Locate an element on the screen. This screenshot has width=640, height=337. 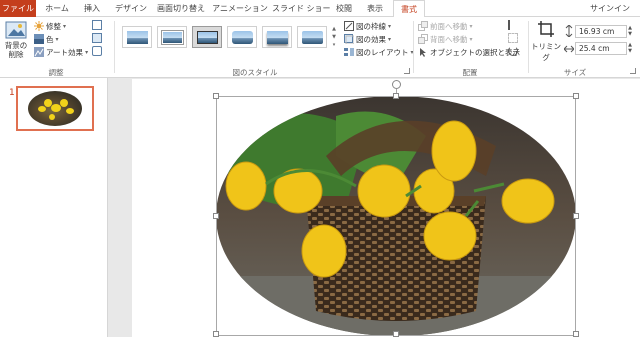
picture-layout-label: 図のレイアウト is located at coordinates (382, 52).